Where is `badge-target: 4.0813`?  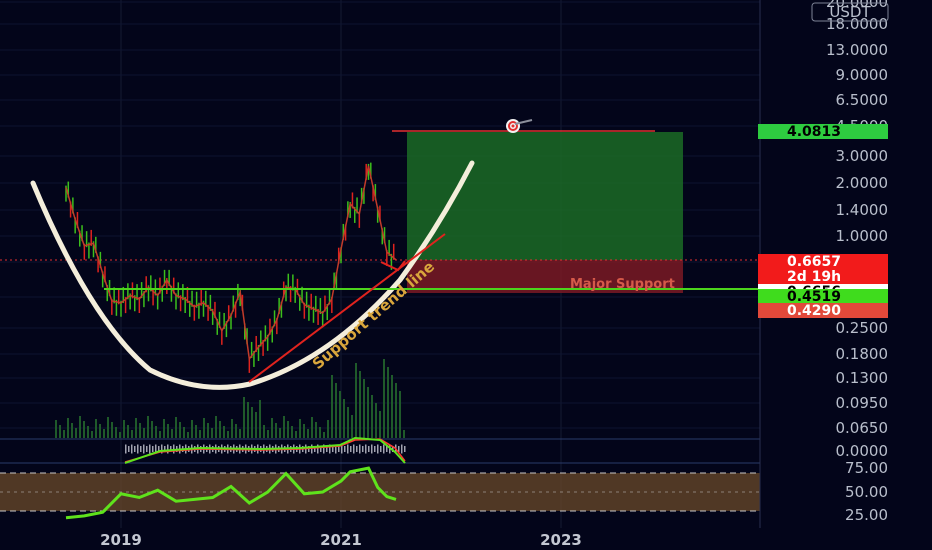
badge-target: 4.0813 is located at coordinates (823, 132).